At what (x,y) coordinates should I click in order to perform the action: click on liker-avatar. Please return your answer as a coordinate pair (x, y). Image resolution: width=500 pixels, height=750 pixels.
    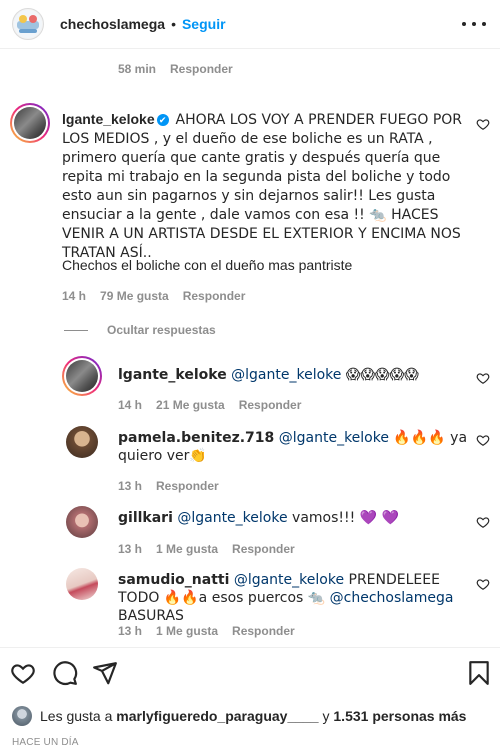
    Looking at the image, I should click on (22, 716).